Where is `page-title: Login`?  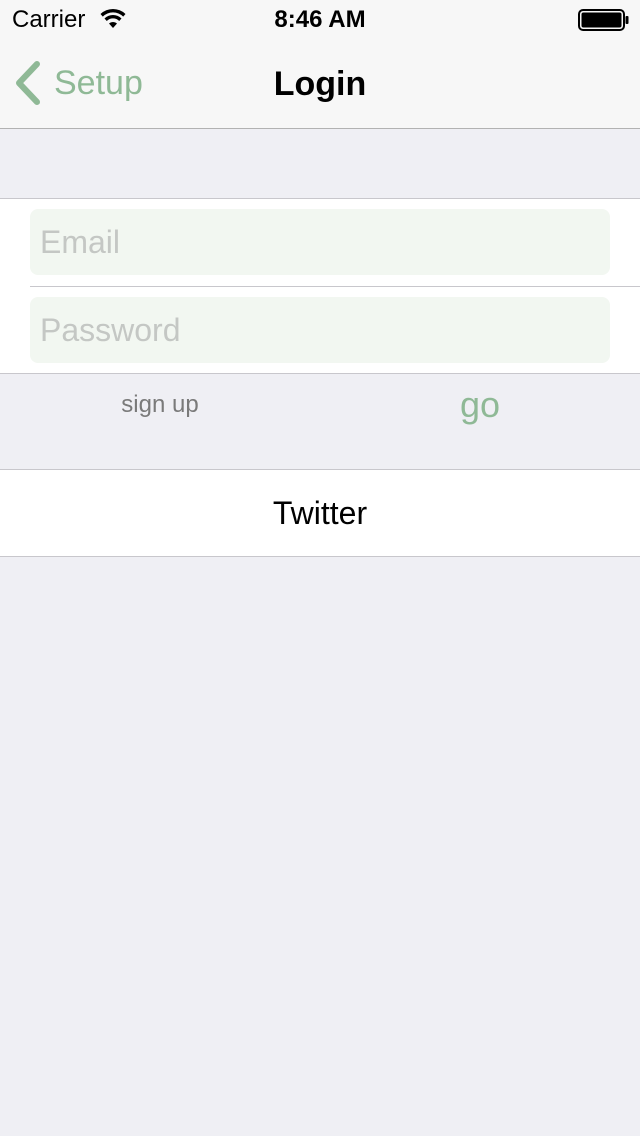 page-title: Login is located at coordinates (320, 84).